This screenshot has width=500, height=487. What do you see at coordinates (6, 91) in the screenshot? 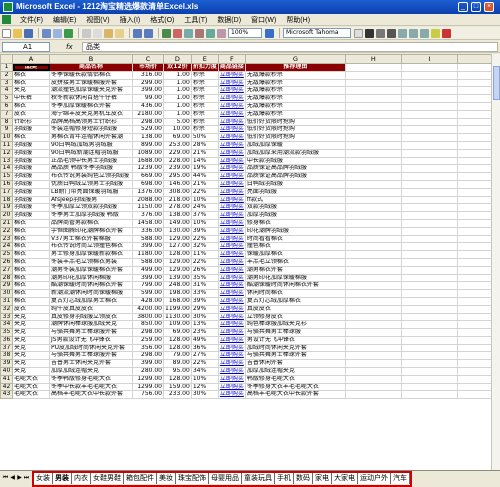
I see `row-header: 4` at bounding box center [6, 91].